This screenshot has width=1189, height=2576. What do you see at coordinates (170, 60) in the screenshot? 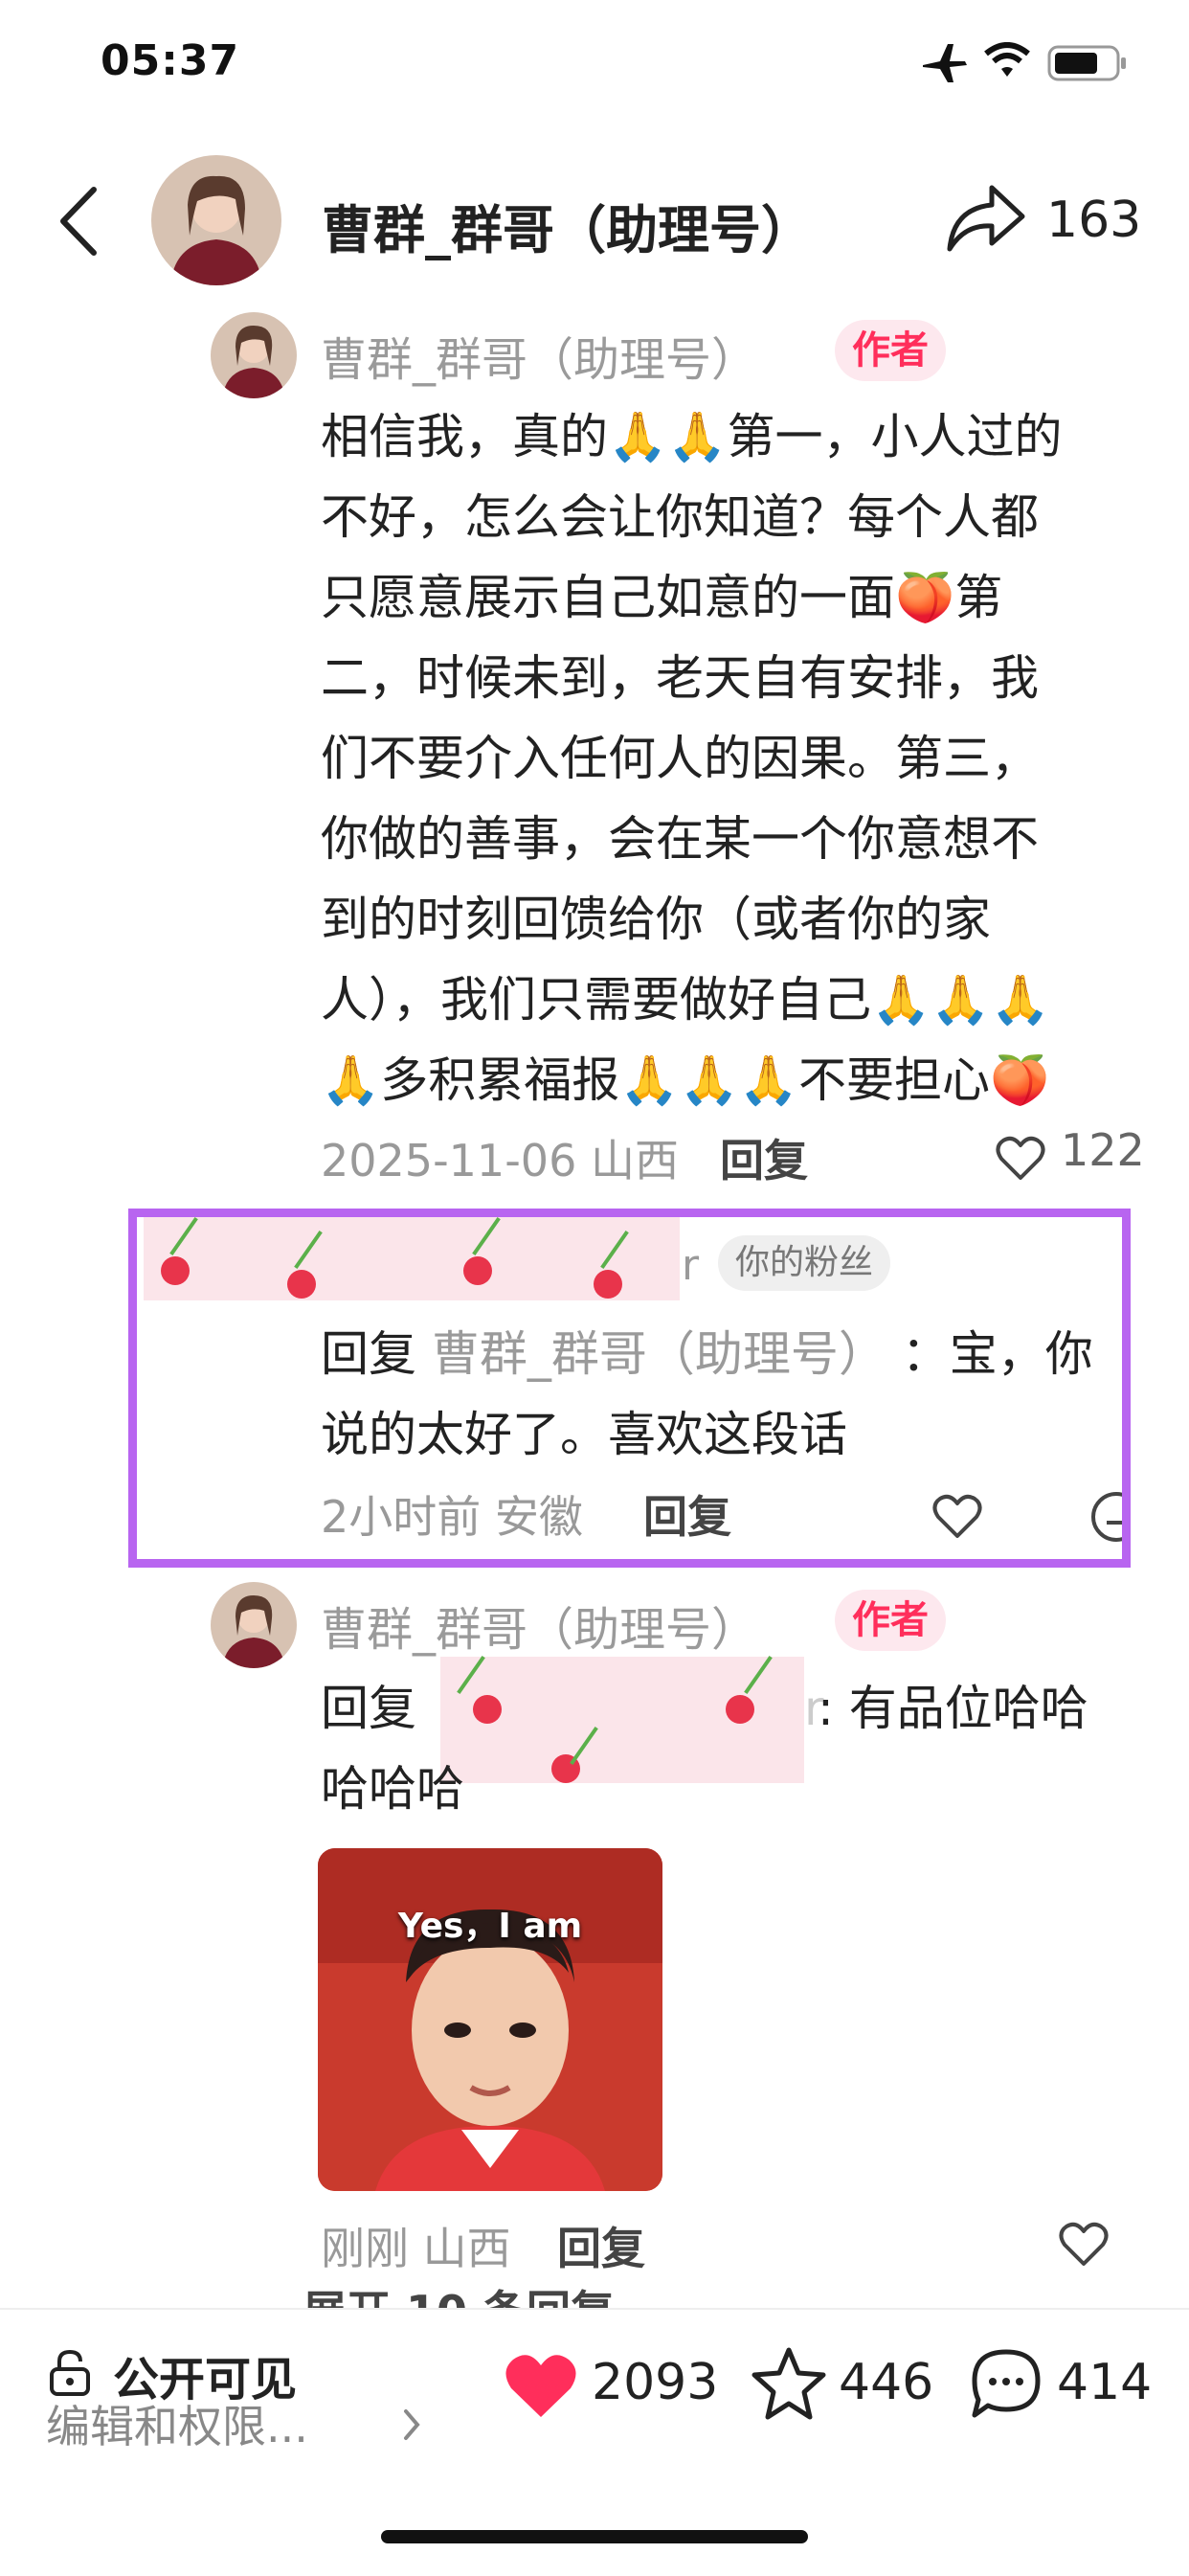
I see `status-time: 05:37` at bounding box center [170, 60].